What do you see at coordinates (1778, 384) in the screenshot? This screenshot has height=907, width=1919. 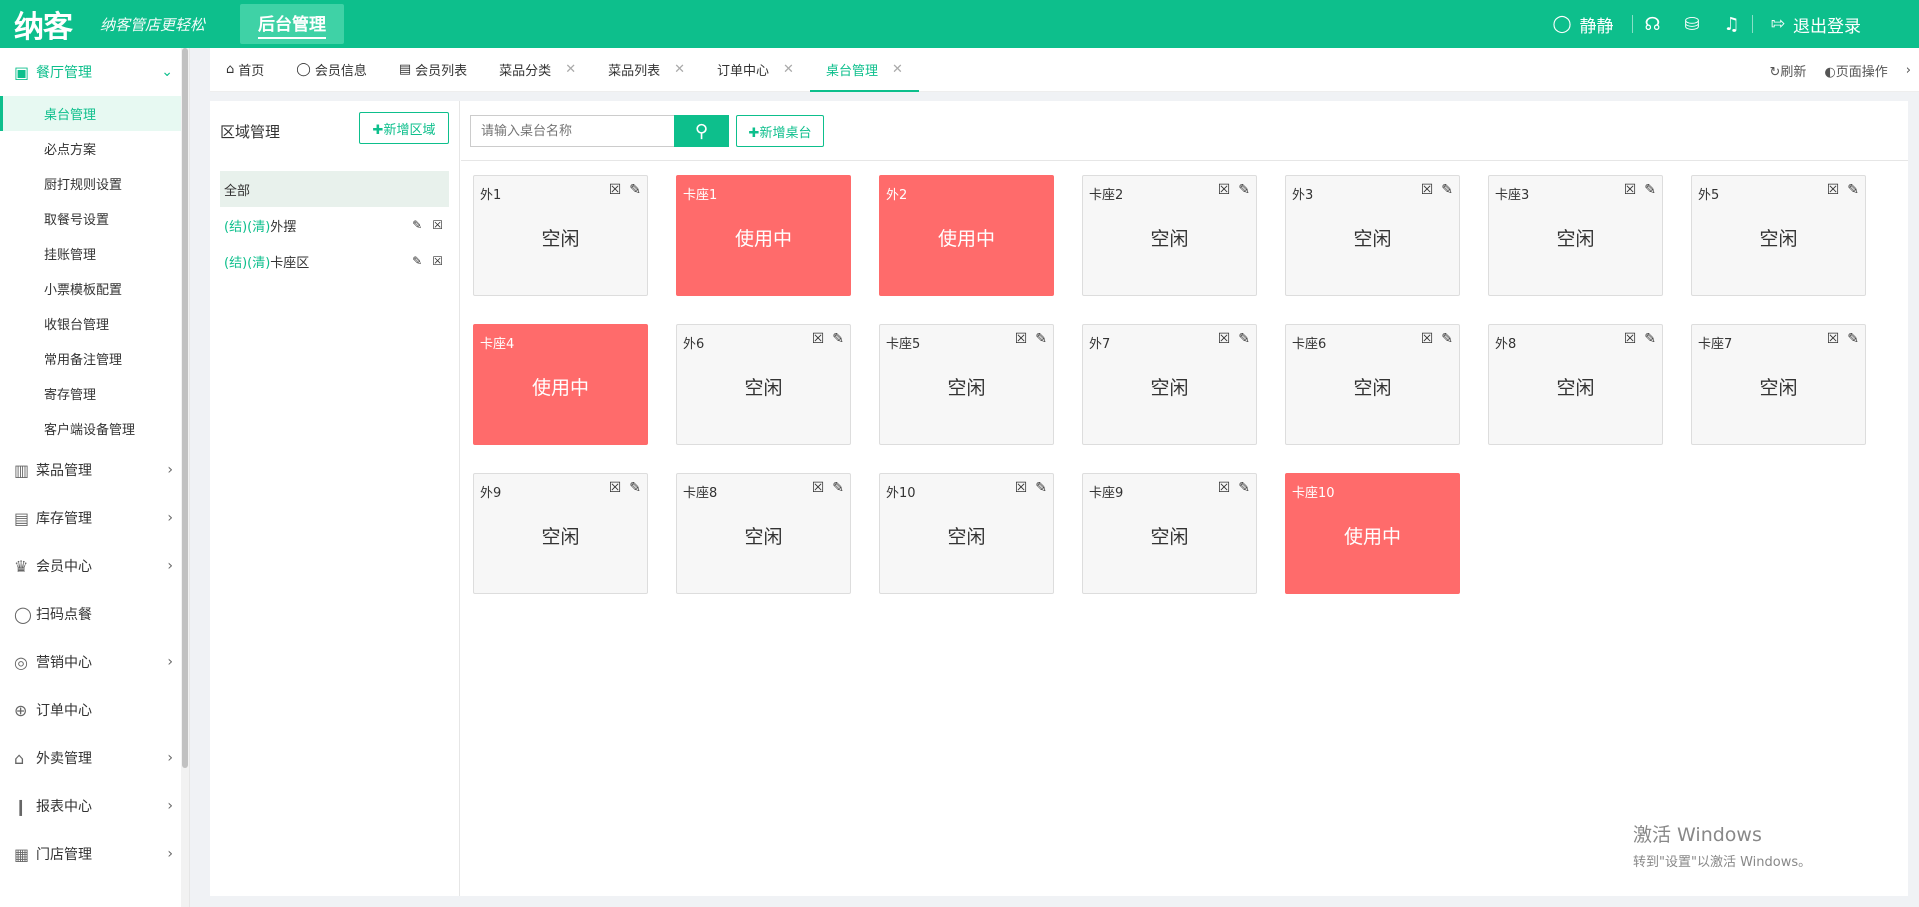 I see `table-card: 卡座7 空闲 ☒ ✎` at bounding box center [1778, 384].